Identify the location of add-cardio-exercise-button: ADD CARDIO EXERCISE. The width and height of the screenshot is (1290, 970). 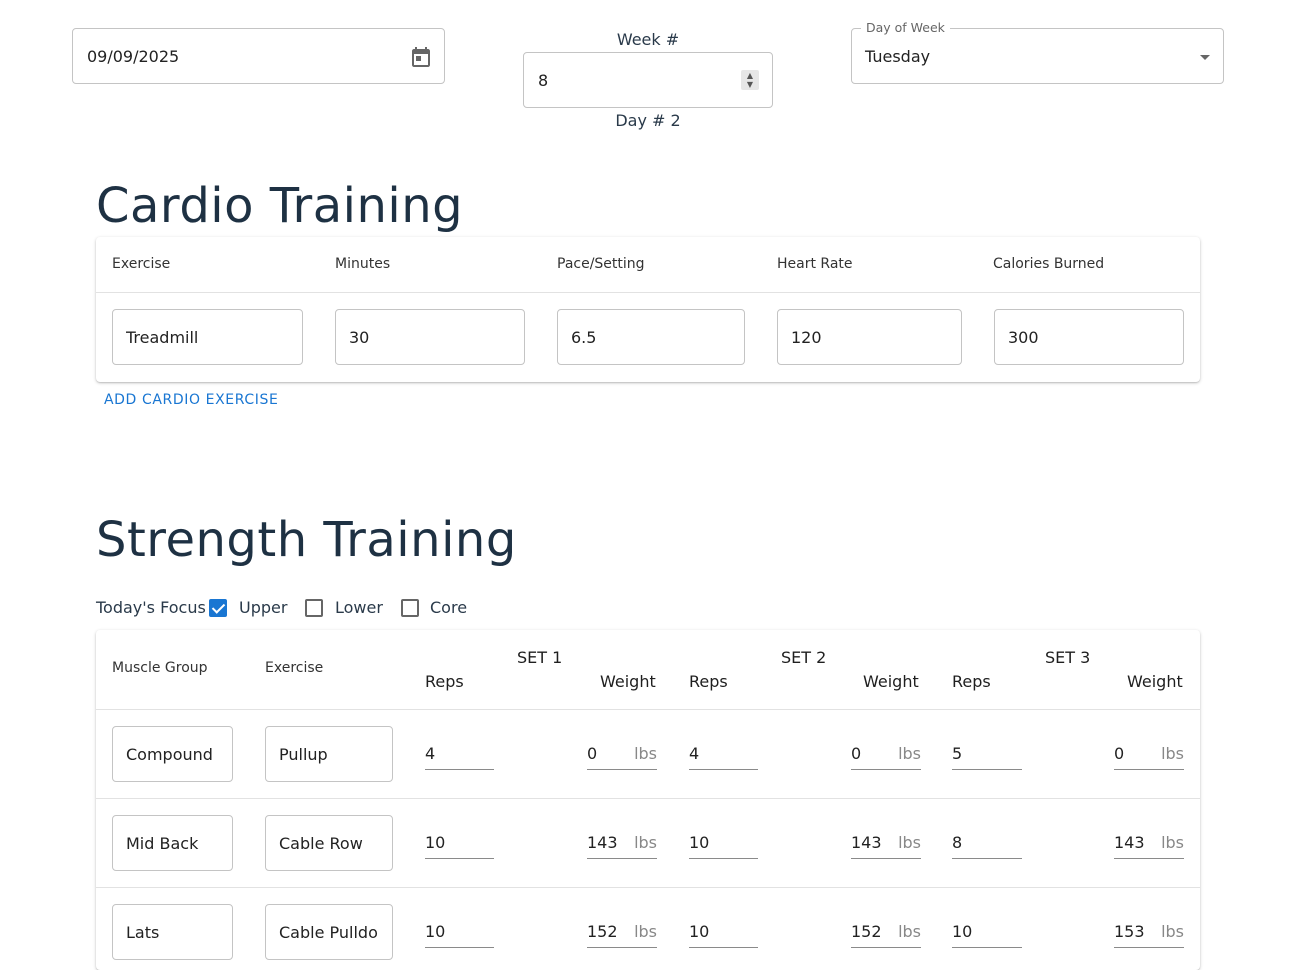
(191, 400).